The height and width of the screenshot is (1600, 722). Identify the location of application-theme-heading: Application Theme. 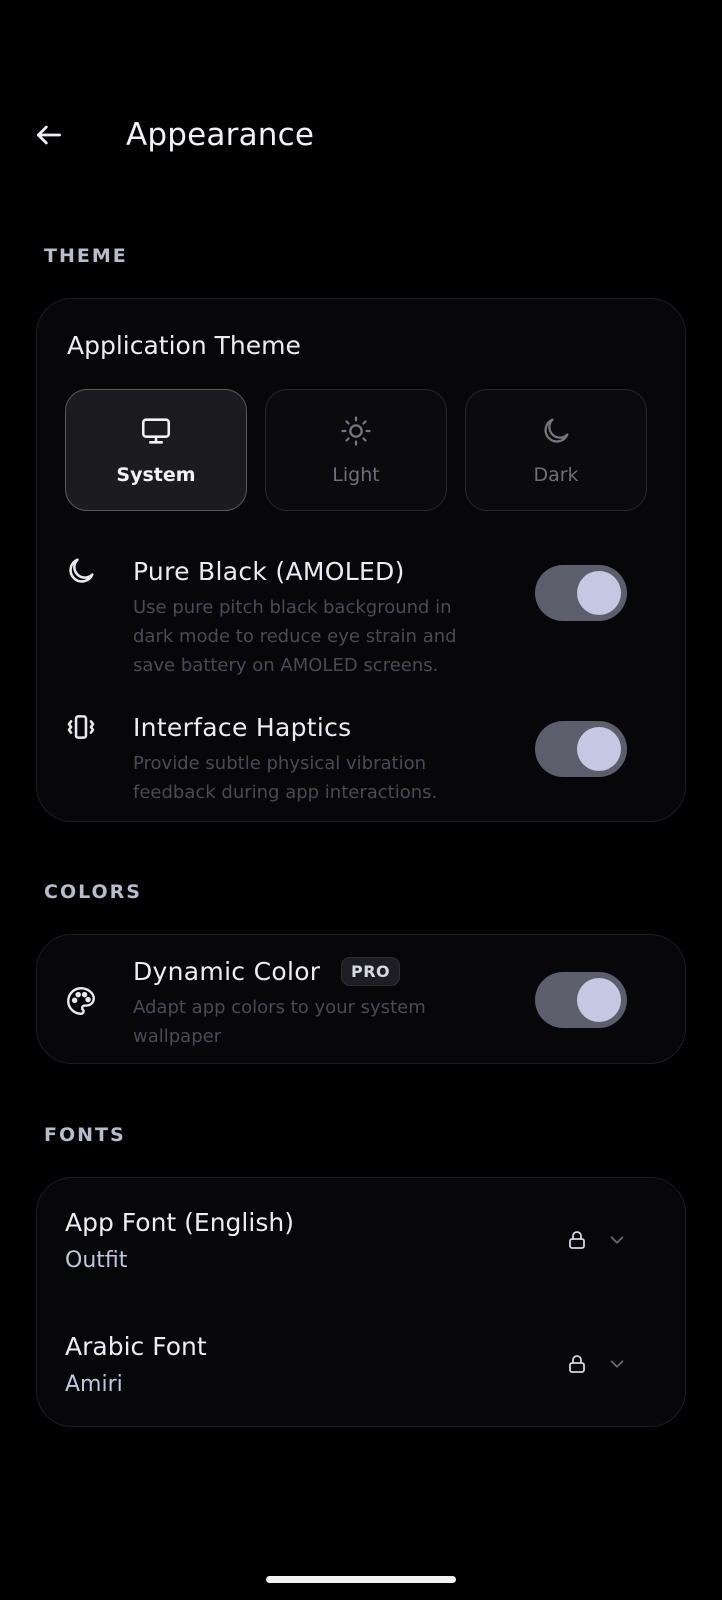
(184, 345).